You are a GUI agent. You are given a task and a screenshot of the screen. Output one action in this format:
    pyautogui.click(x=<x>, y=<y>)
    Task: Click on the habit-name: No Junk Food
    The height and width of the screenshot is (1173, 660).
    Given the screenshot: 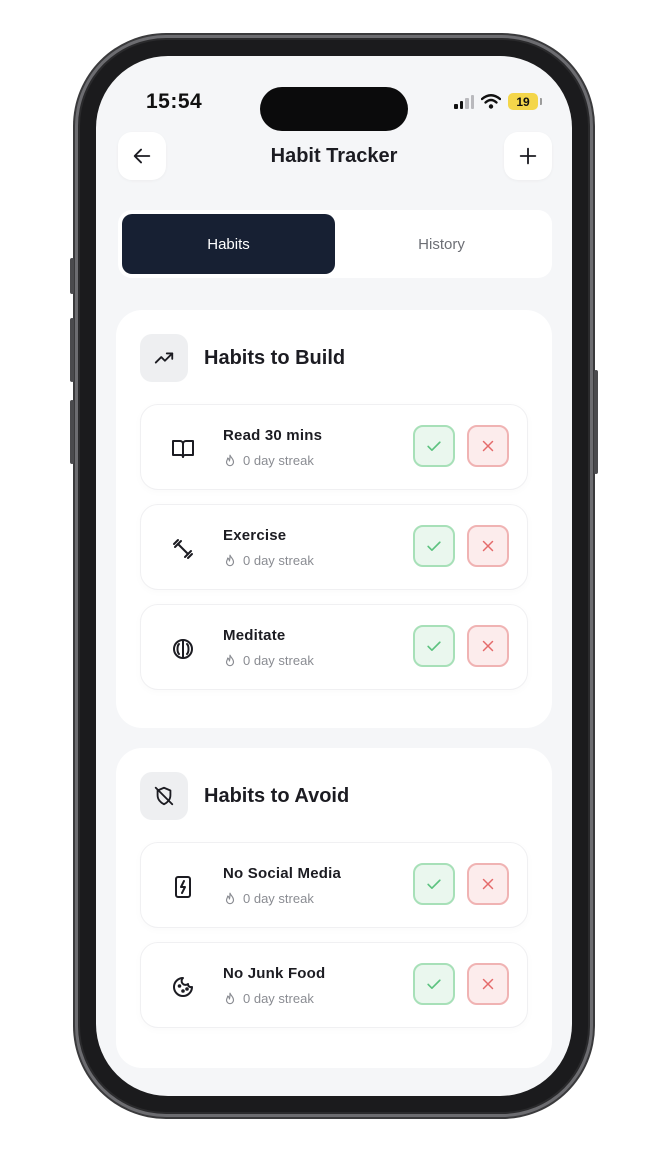 What is the action you would take?
    pyautogui.click(x=274, y=973)
    